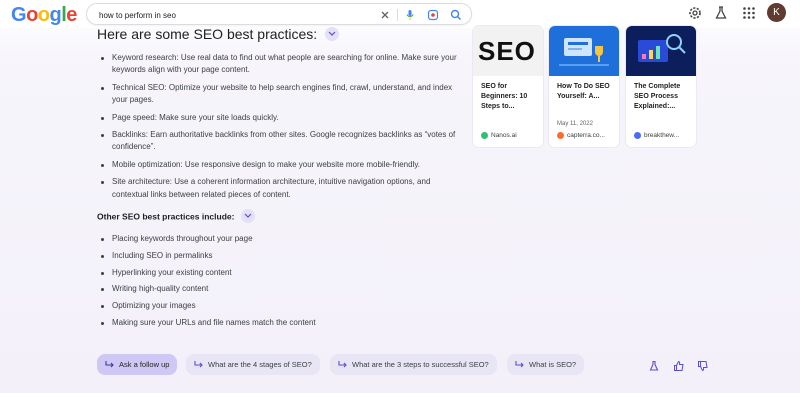  Describe the element at coordinates (662, 48) in the screenshot. I see `seo-process-illustration-icon` at that location.